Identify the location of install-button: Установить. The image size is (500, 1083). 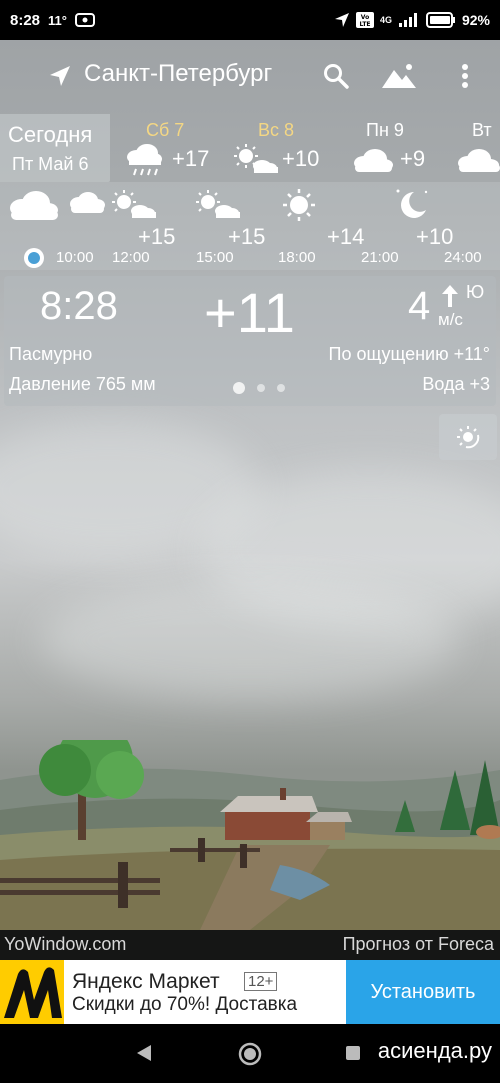
(423, 992).